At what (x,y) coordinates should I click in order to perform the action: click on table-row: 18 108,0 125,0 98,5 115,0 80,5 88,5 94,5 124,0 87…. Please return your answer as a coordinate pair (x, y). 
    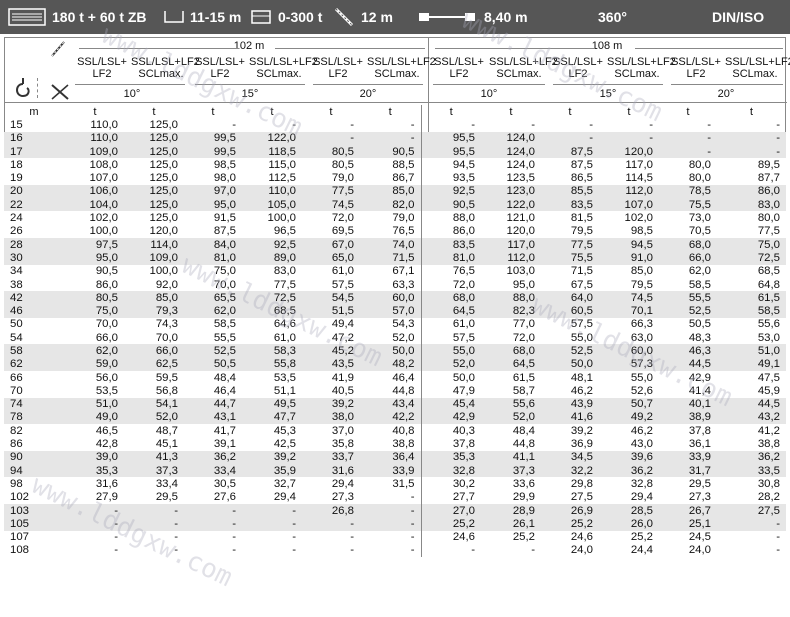
    Looking at the image, I should click on (395, 165).